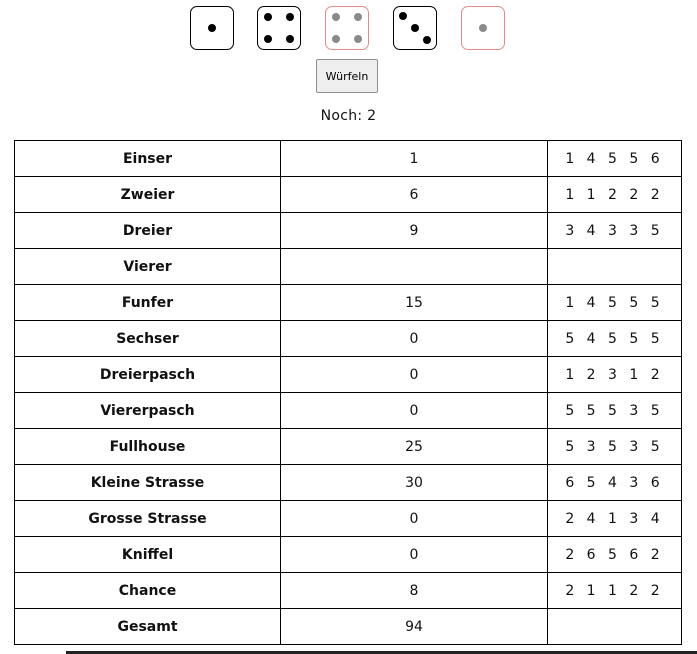 The height and width of the screenshot is (654, 697). I want to click on category-name: Viererpasch, so click(147, 410).